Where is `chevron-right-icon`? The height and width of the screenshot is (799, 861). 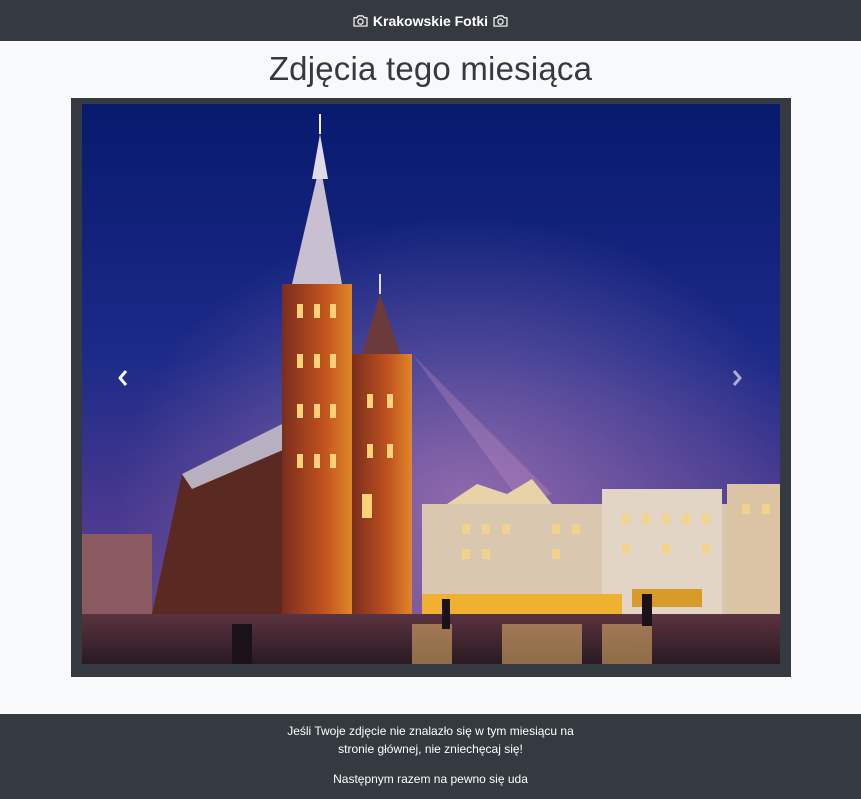
chevron-right-icon is located at coordinates (737, 378).